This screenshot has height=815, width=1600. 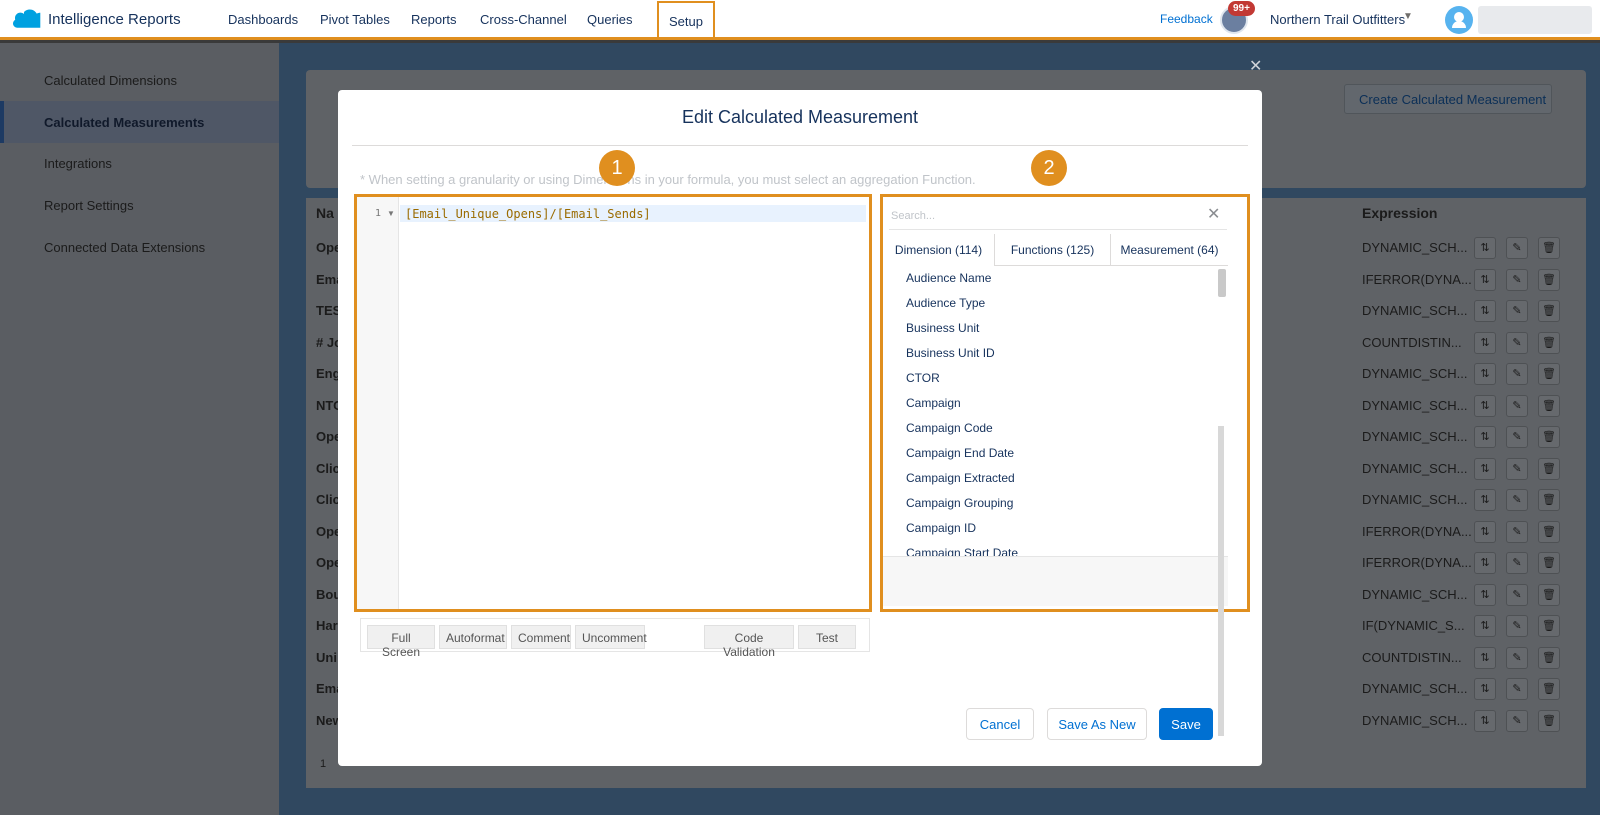 I want to click on list-item: Business Unit ID, so click(x=950, y=353).